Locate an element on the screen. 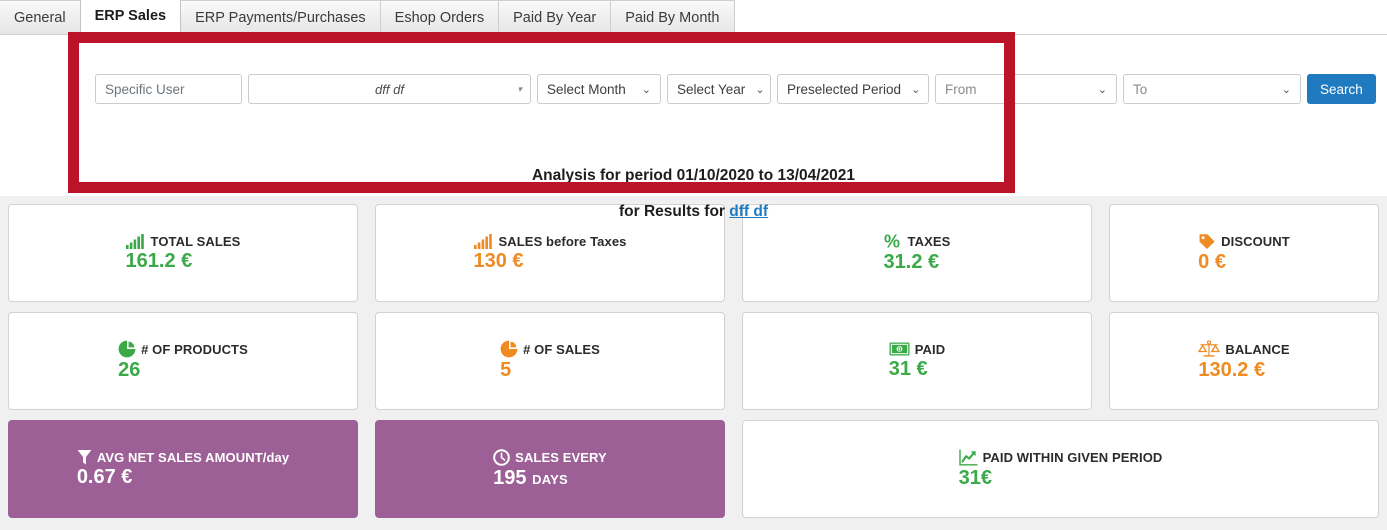 Image resolution: width=1387 pixels, height=530 pixels. specific-user-input: Specific User is located at coordinates (168, 89).